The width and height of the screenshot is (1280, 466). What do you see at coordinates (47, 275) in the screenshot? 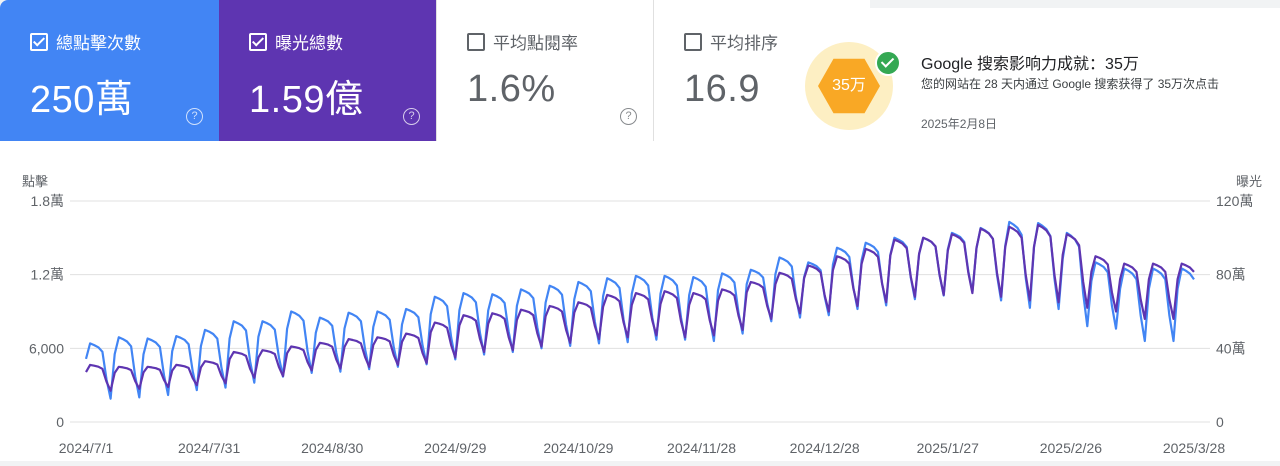
I see `left-tick-label: 1.2萬` at bounding box center [47, 275].